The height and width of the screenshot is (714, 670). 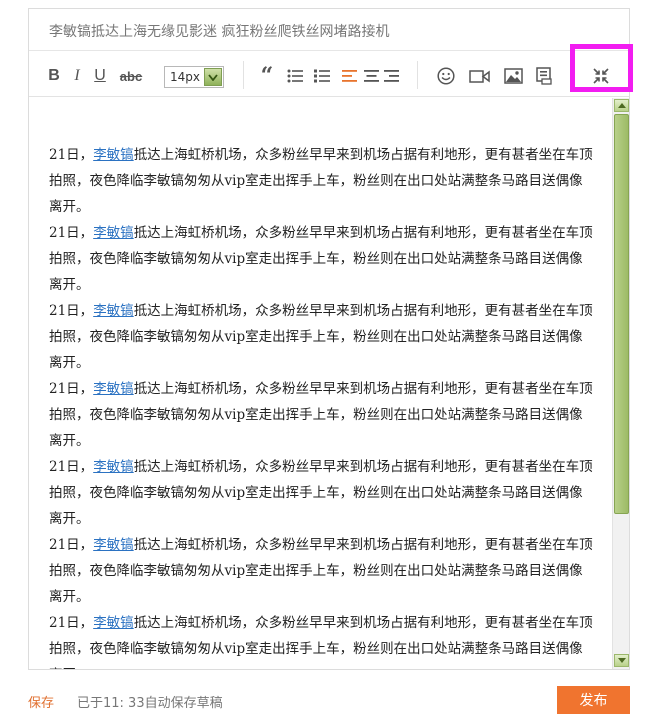 What do you see at coordinates (349, 76) in the screenshot?
I see `align-left-icon` at bounding box center [349, 76].